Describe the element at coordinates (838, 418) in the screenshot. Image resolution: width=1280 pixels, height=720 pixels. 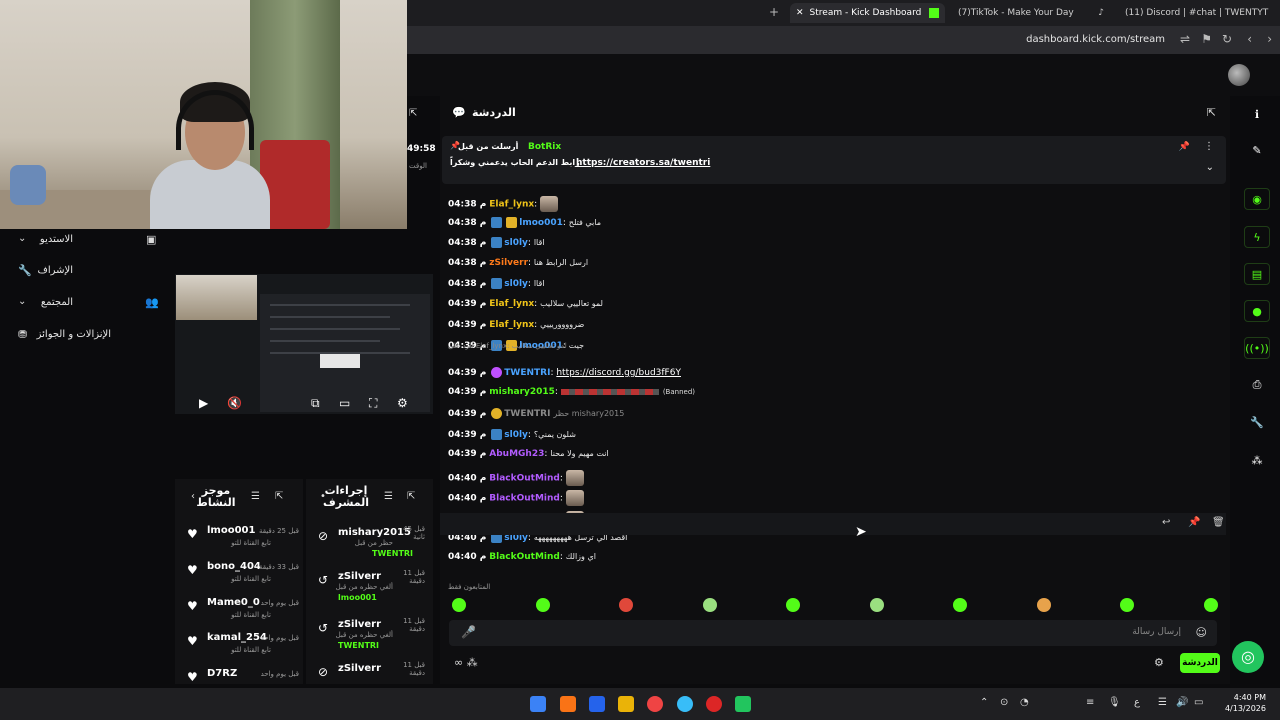
I see `chat-message: 04:39 م TWENTRI حظر mishary2015` at that location.